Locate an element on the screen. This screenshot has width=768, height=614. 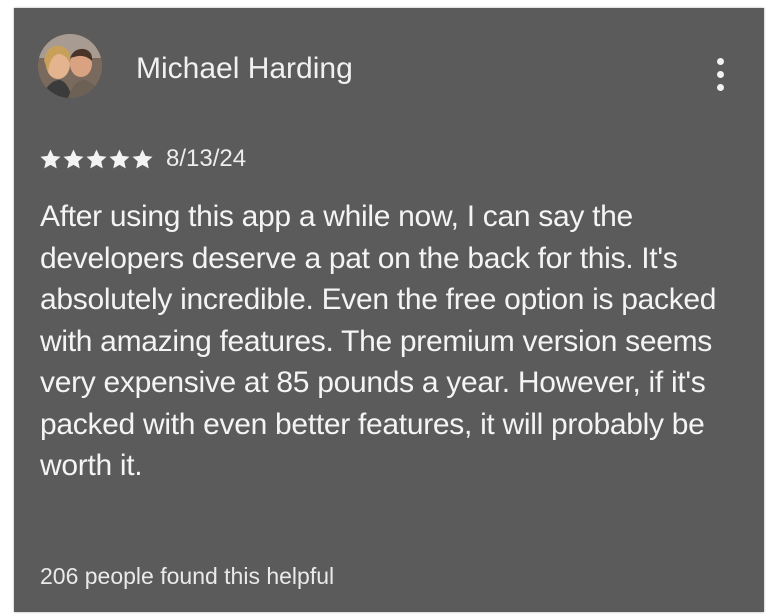
more-options-button is located at coordinates (720, 74).